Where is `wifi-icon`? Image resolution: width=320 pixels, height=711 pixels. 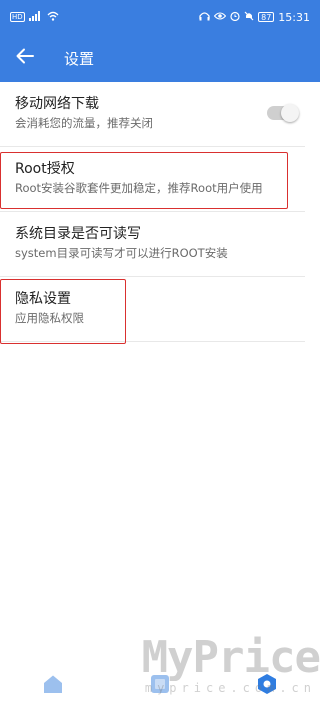 wifi-icon is located at coordinates (53, 17).